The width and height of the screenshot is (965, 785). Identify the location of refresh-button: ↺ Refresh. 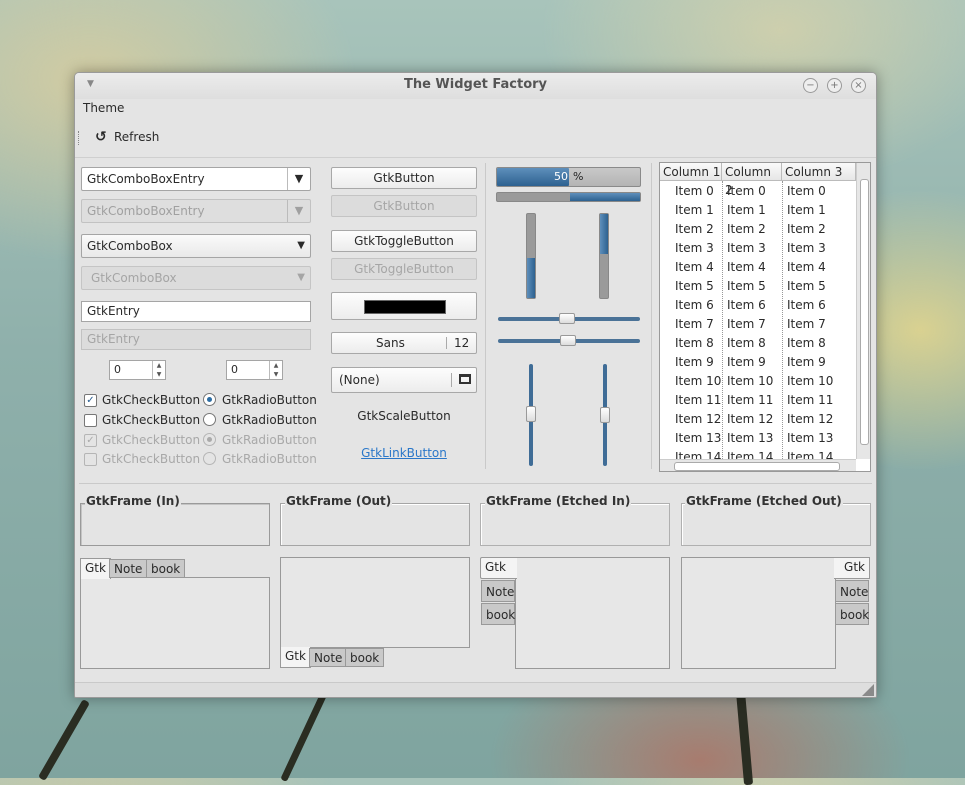
(127, 137).